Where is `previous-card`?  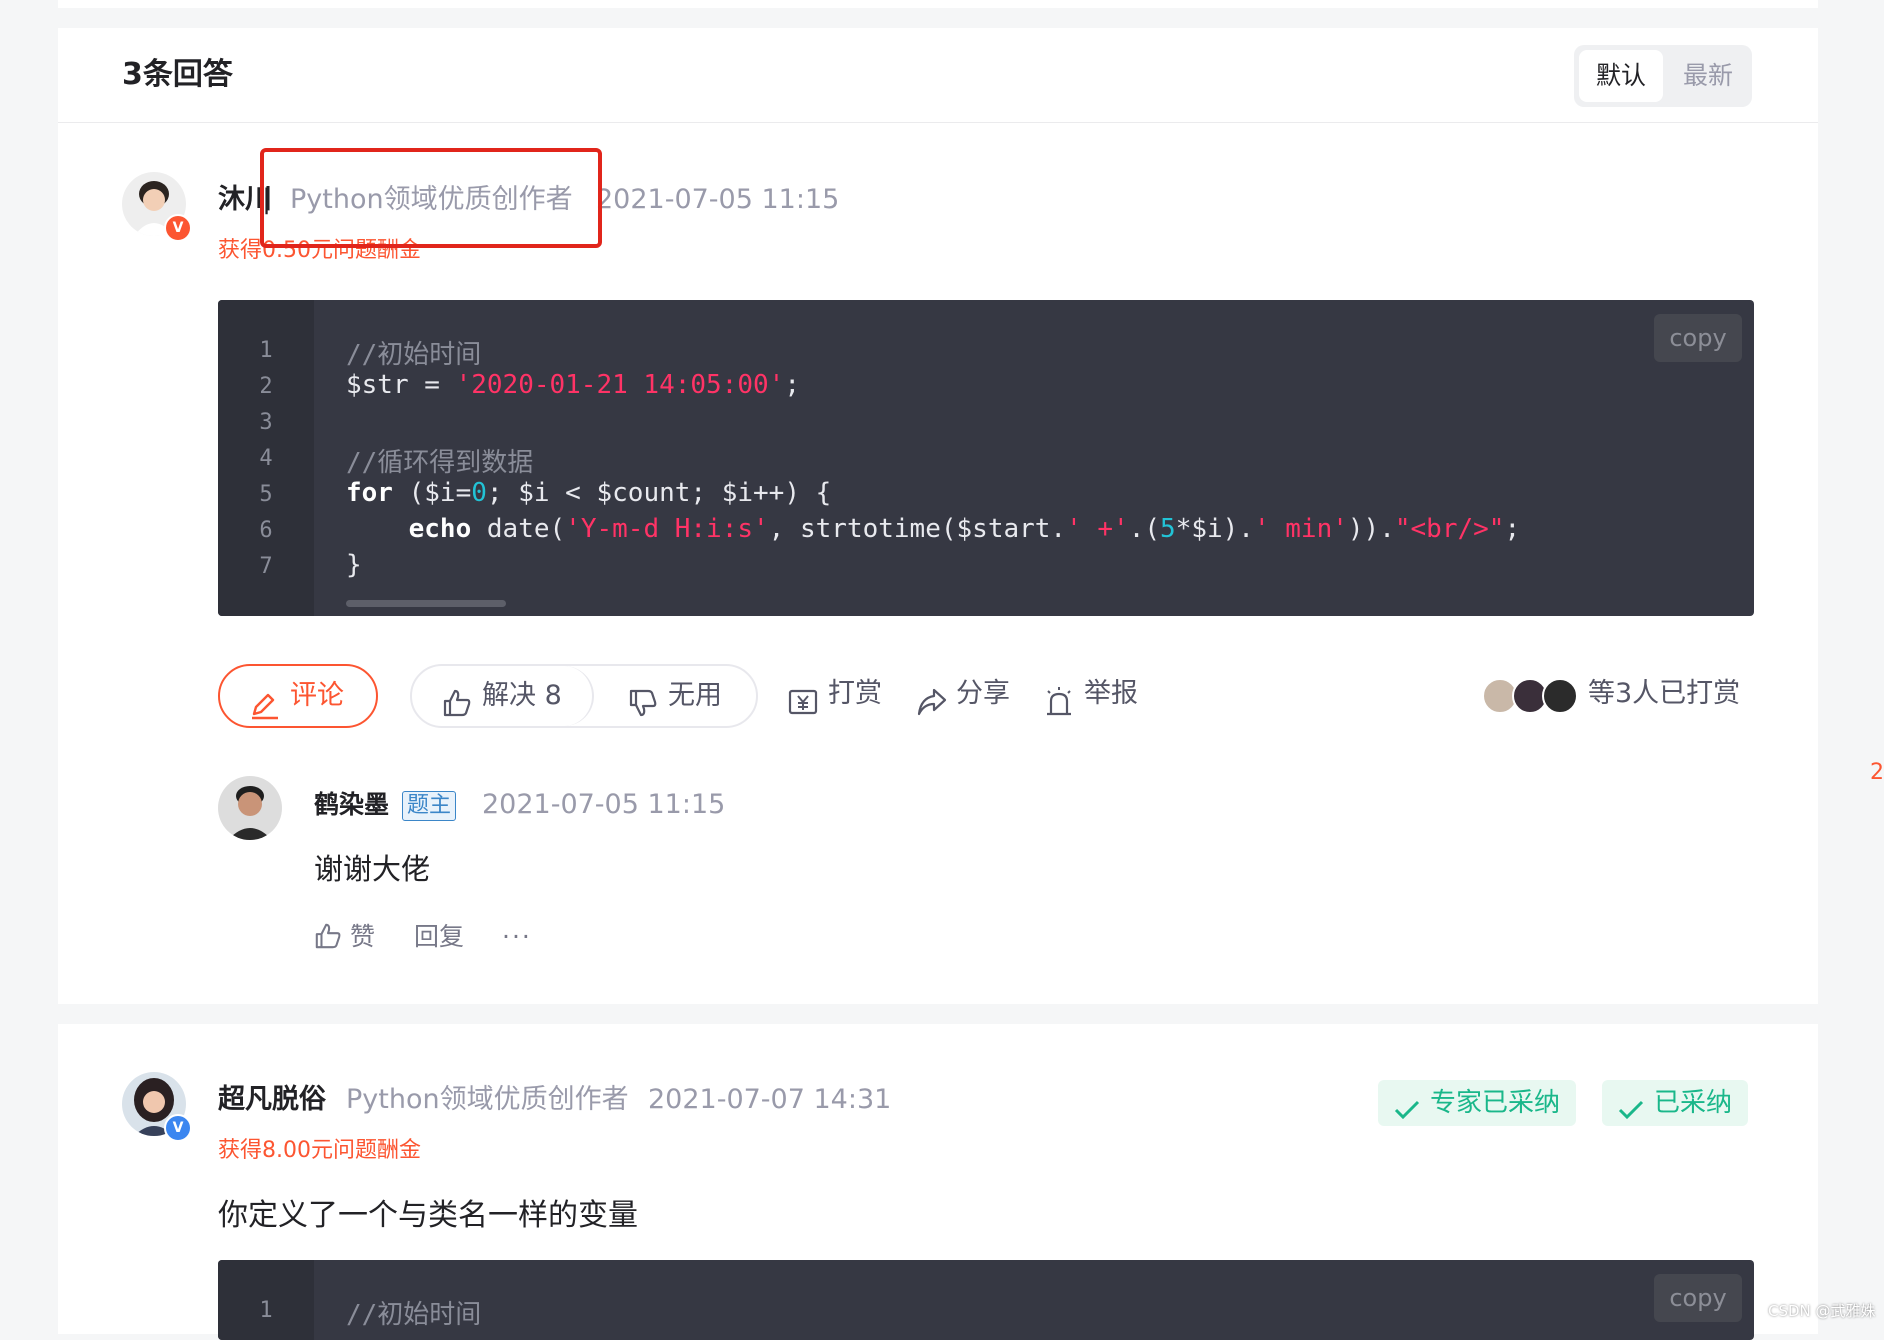 previous-card is located at coordinates (938, 4).